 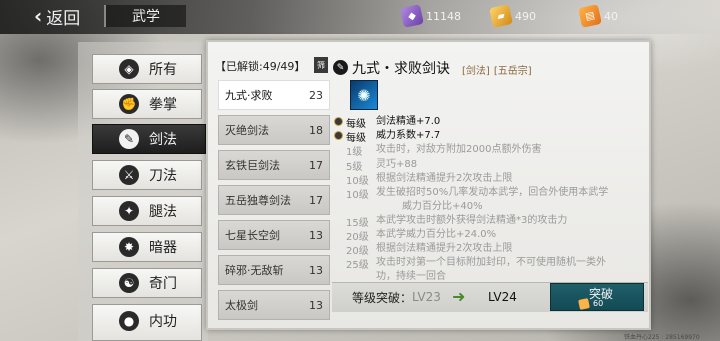 I want to click on effect-row: 威力百分比+40%, so click(x=489, y=207).